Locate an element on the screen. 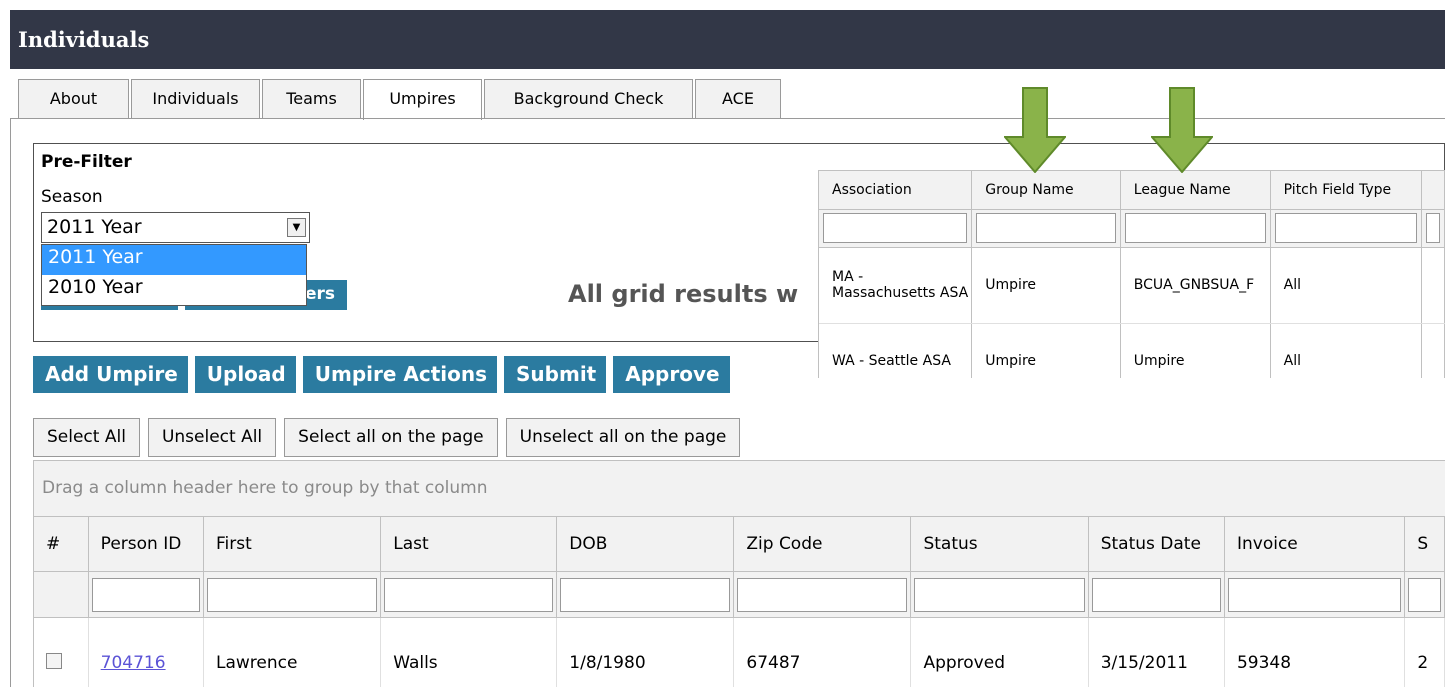  submit-button: Submit is located at coordinates (555, 374).